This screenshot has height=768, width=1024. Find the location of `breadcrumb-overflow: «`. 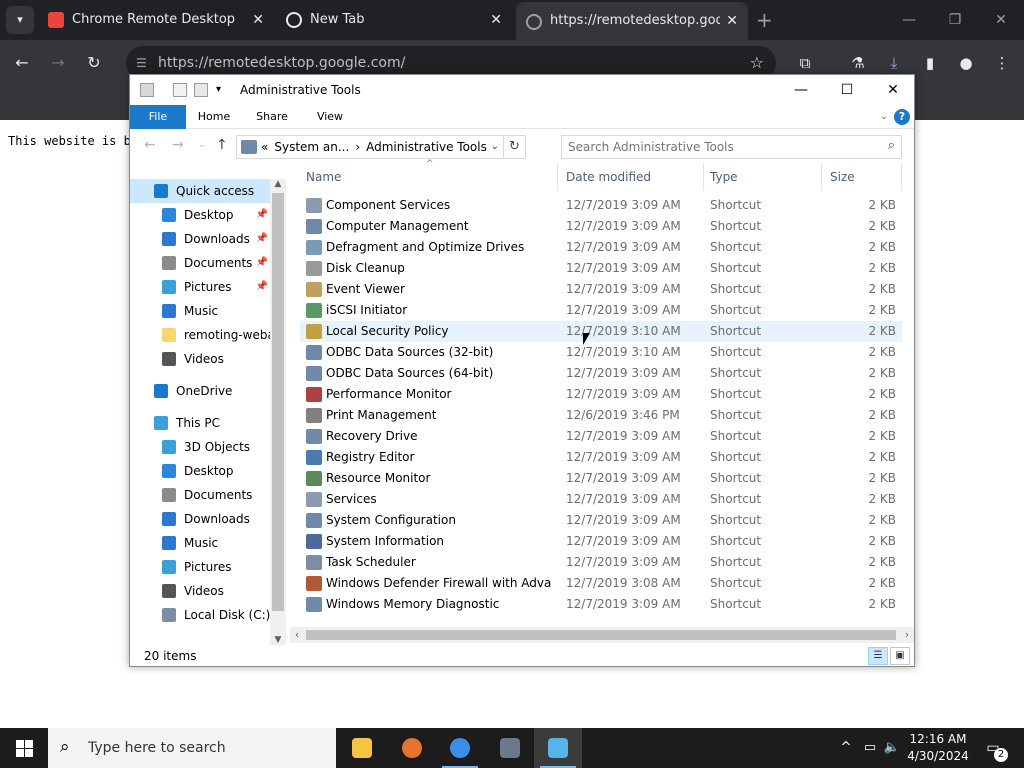

breadcrumb-overflow: « is located at coordinates (264, 147).